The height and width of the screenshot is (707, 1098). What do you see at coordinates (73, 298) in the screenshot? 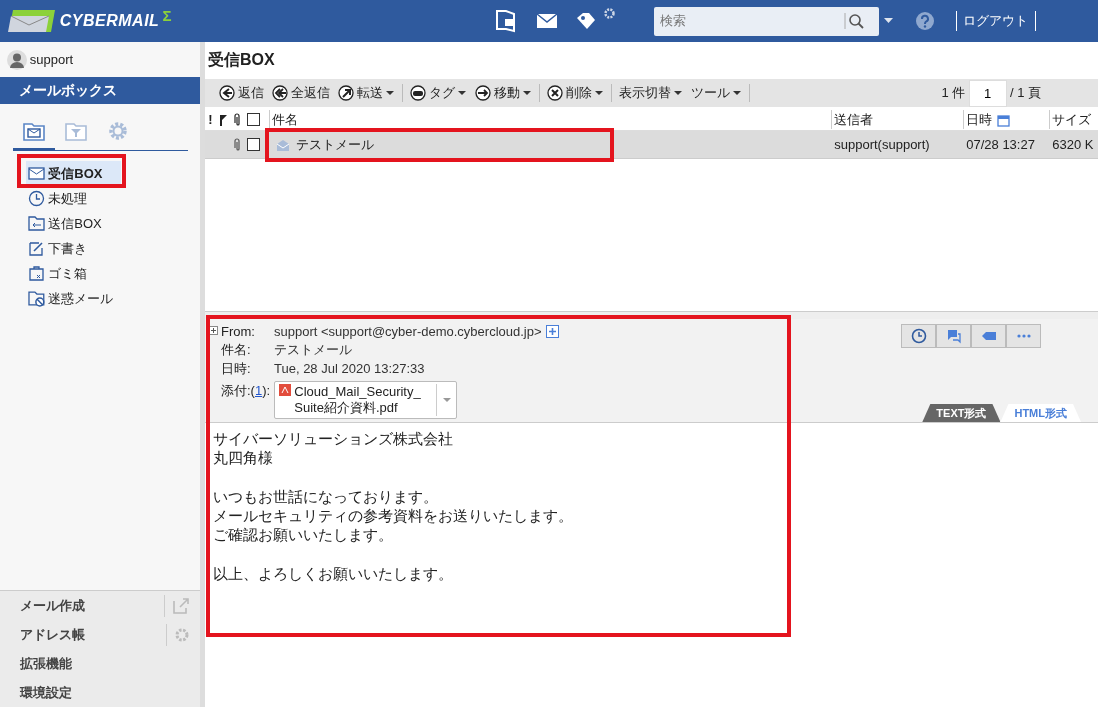
I see `folder-item: 迷惑メール` at bounding box center [73, 298].